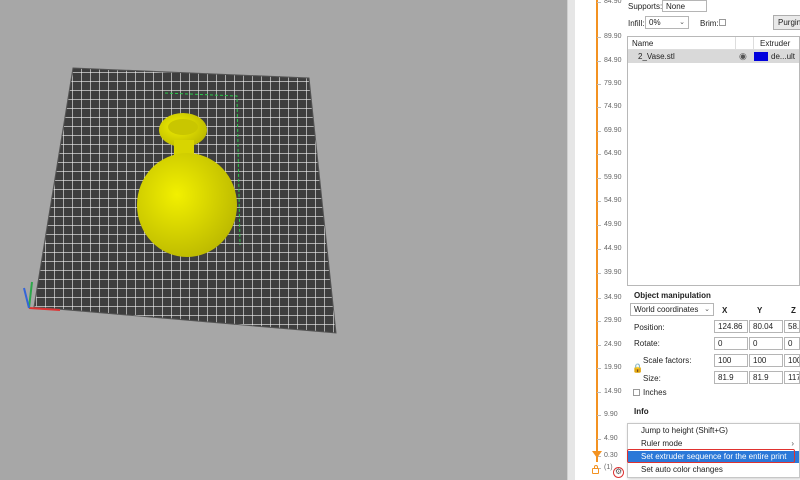 The height and width of the screenshot is (480, 800). I want to click on rotate-z-input: 0, so click(792, 343).